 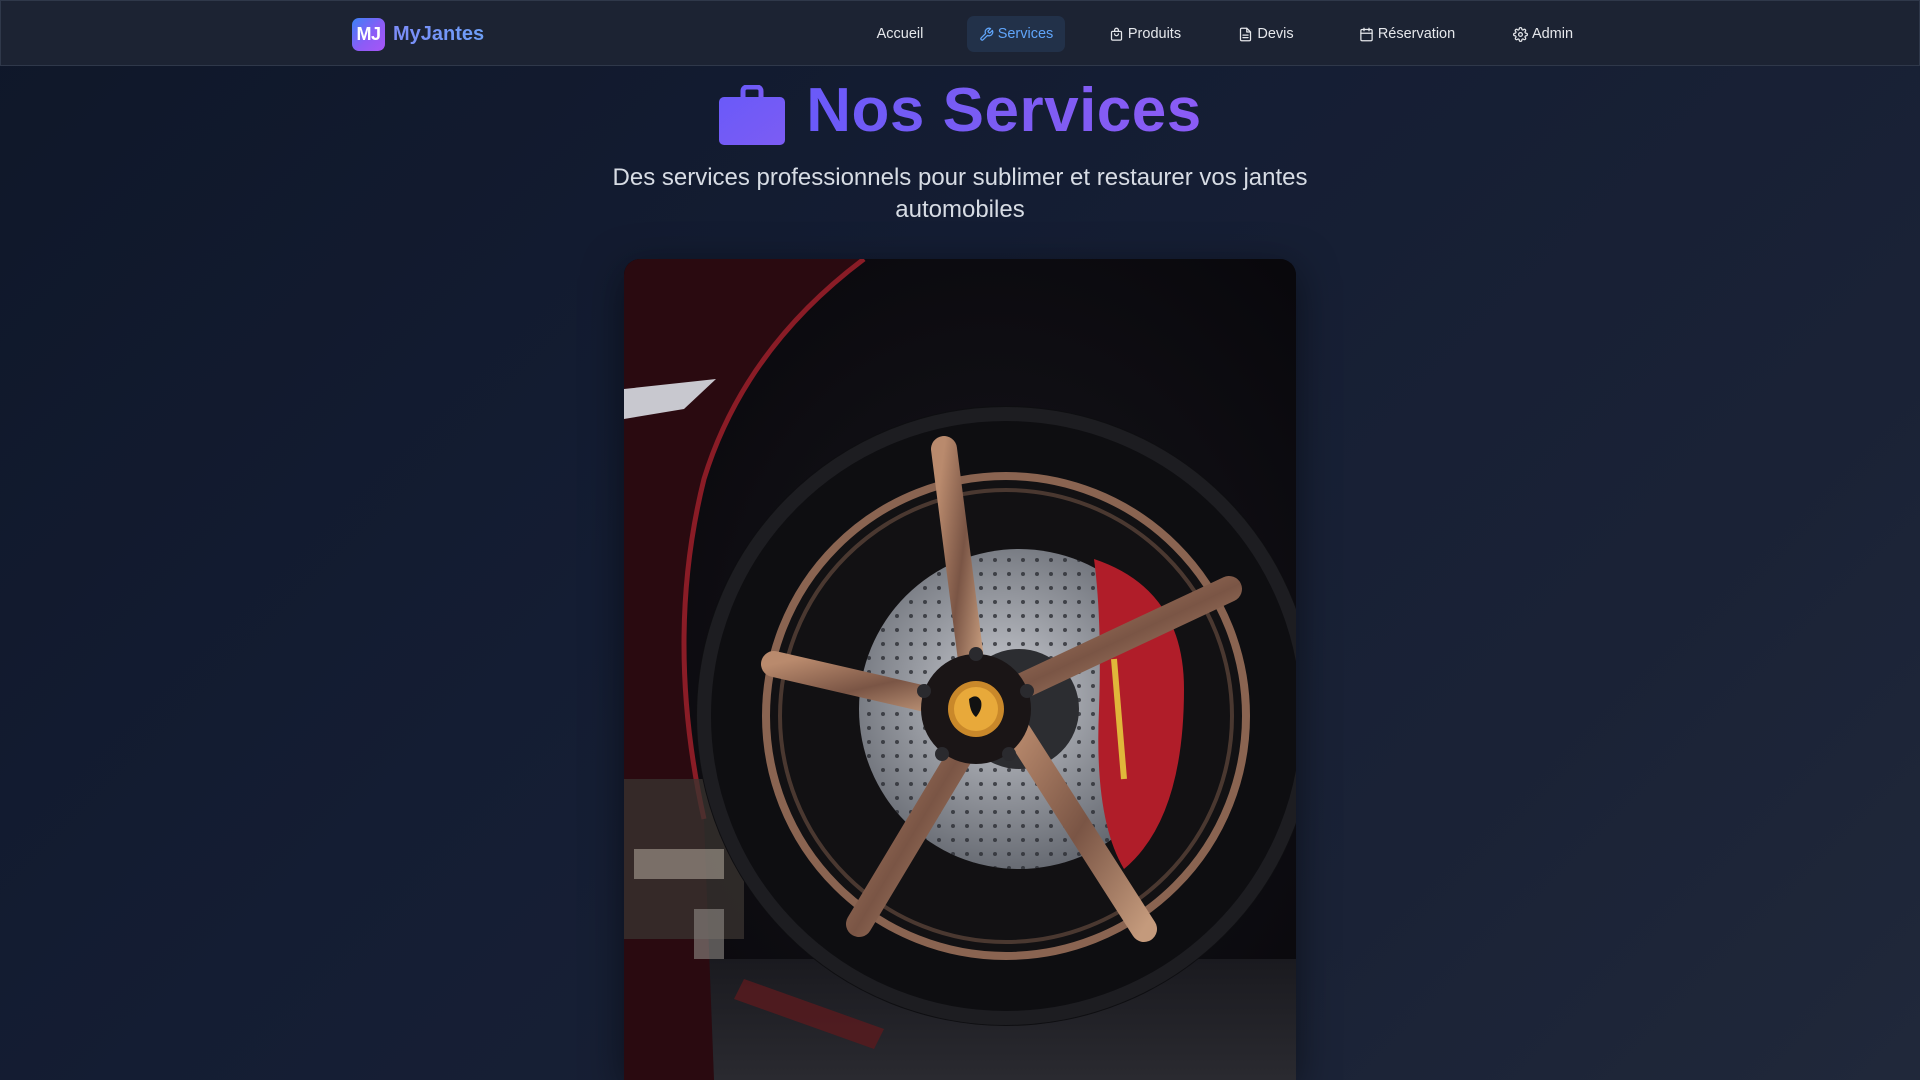 I want to click on nav-item-reservation: Réservation, so click(x=1407, y=34).